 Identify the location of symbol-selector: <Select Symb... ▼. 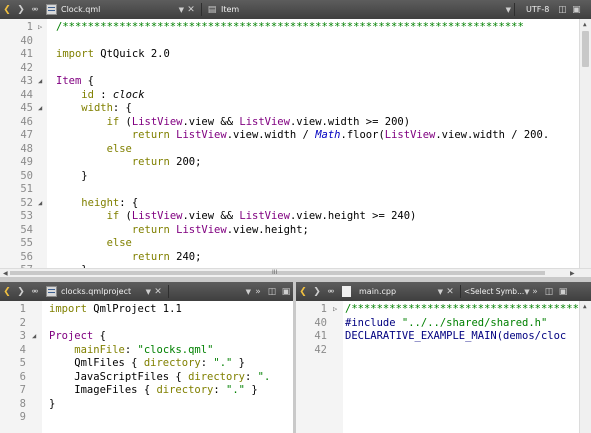
(497, 291).